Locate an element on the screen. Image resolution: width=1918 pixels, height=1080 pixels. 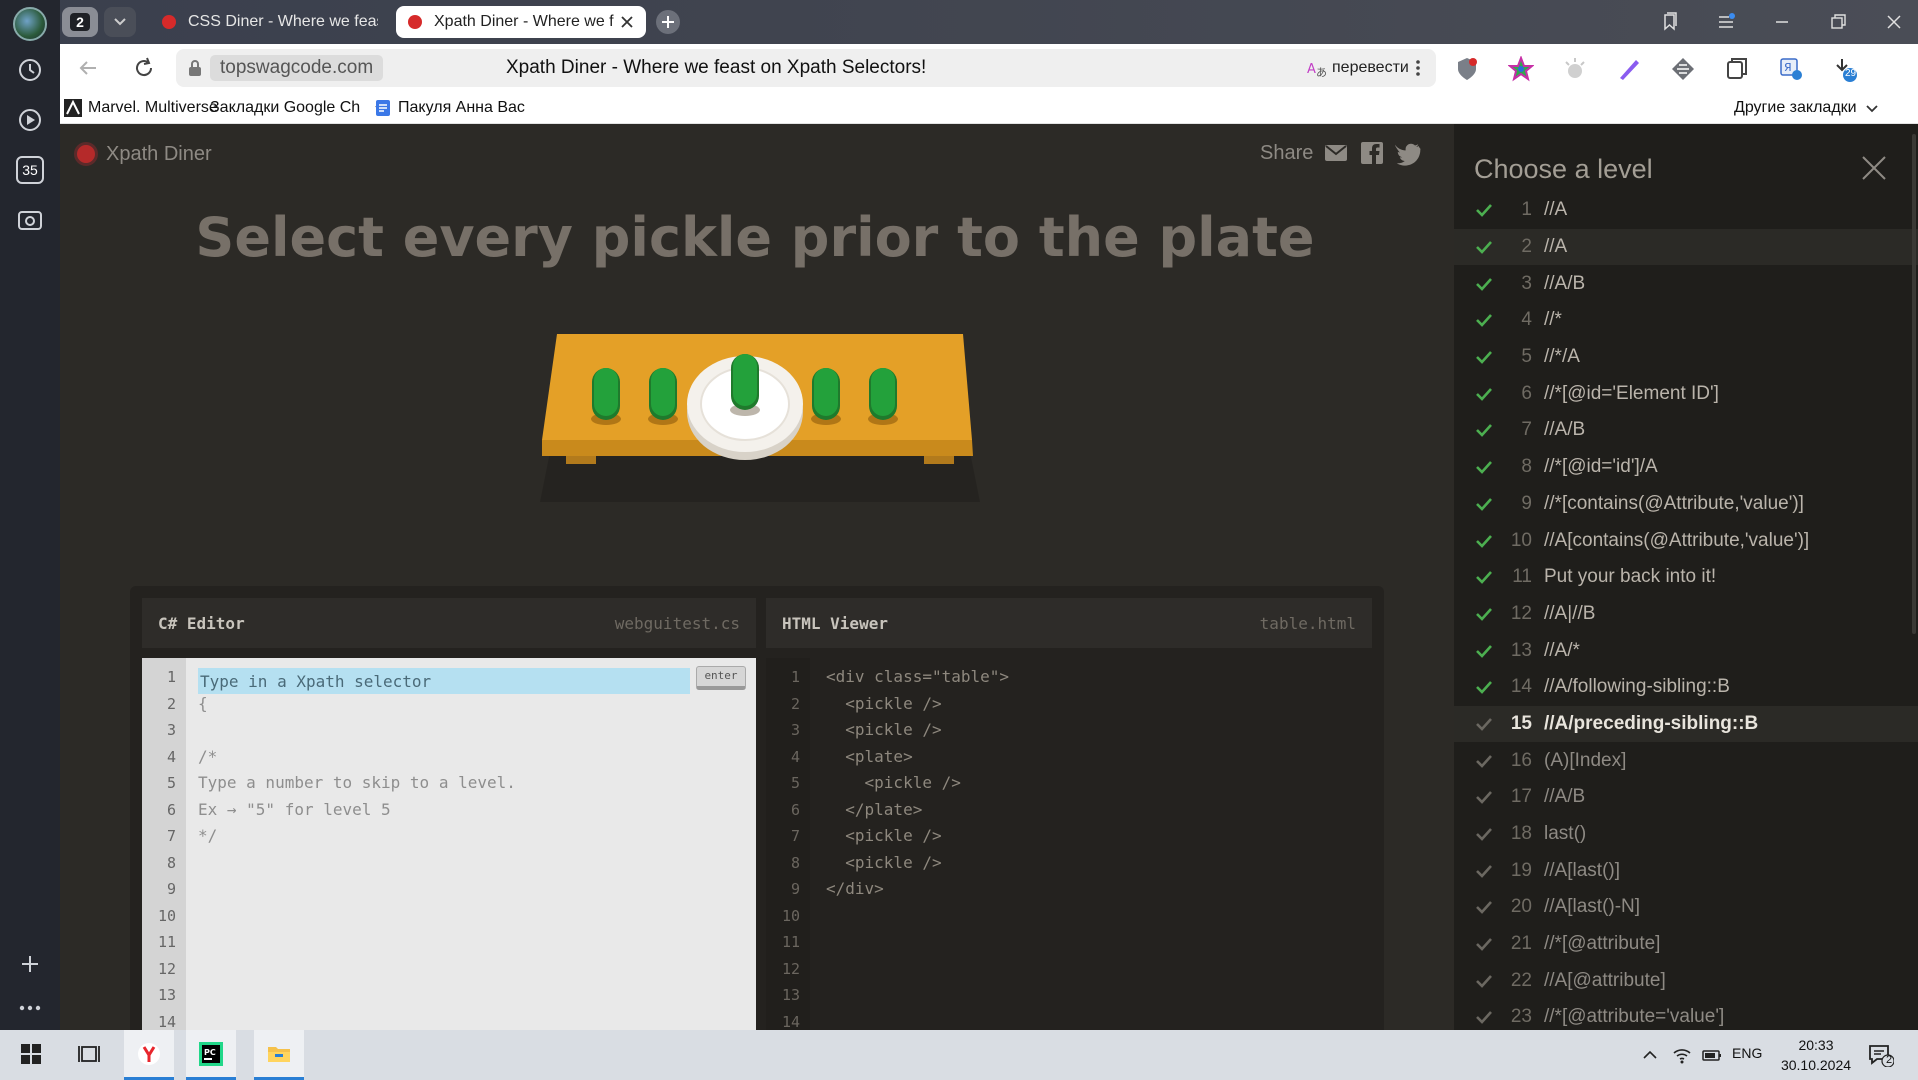
level-number: 12 is located at coordinates (1521, 613).